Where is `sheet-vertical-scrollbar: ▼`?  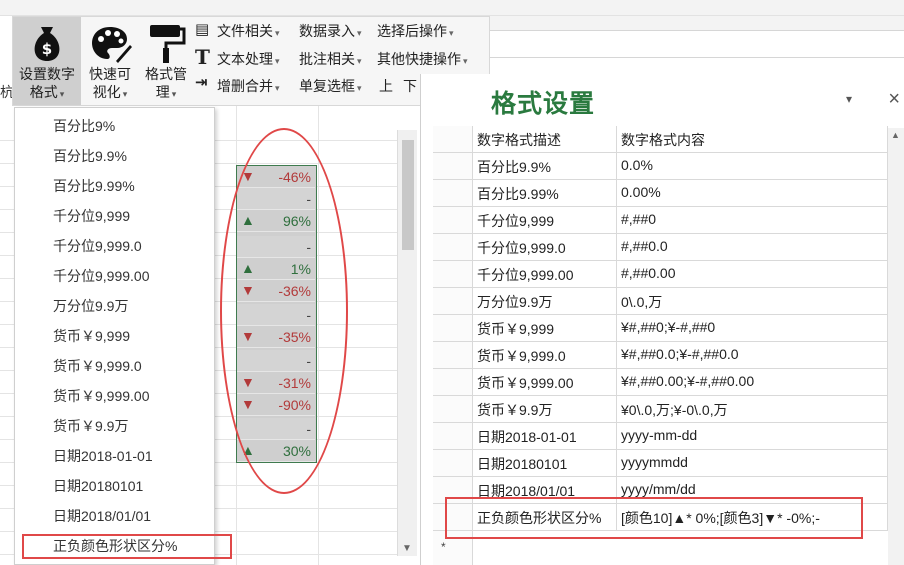 sheet-vertical-scrollbar: ▼ is located at coordinates (407, 343).